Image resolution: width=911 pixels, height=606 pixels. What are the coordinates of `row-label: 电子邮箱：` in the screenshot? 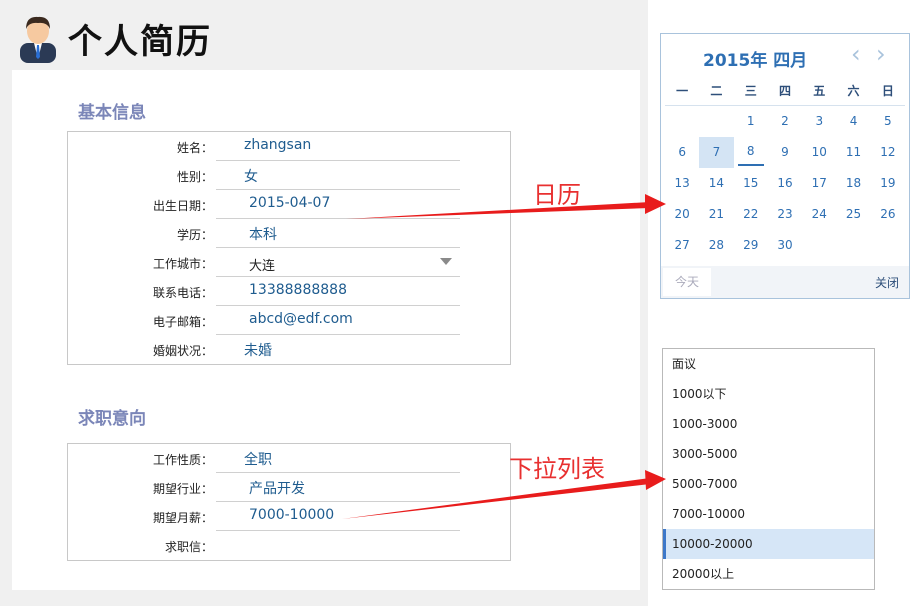 It's located at (182, 322).